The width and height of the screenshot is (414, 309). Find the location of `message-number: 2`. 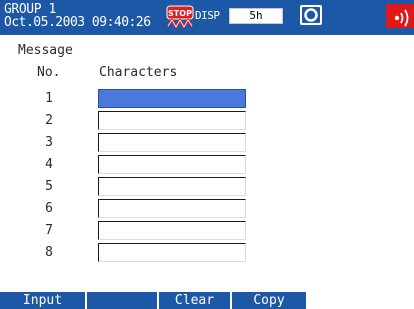

message-number: 2 is located at coordinates (49, 120).